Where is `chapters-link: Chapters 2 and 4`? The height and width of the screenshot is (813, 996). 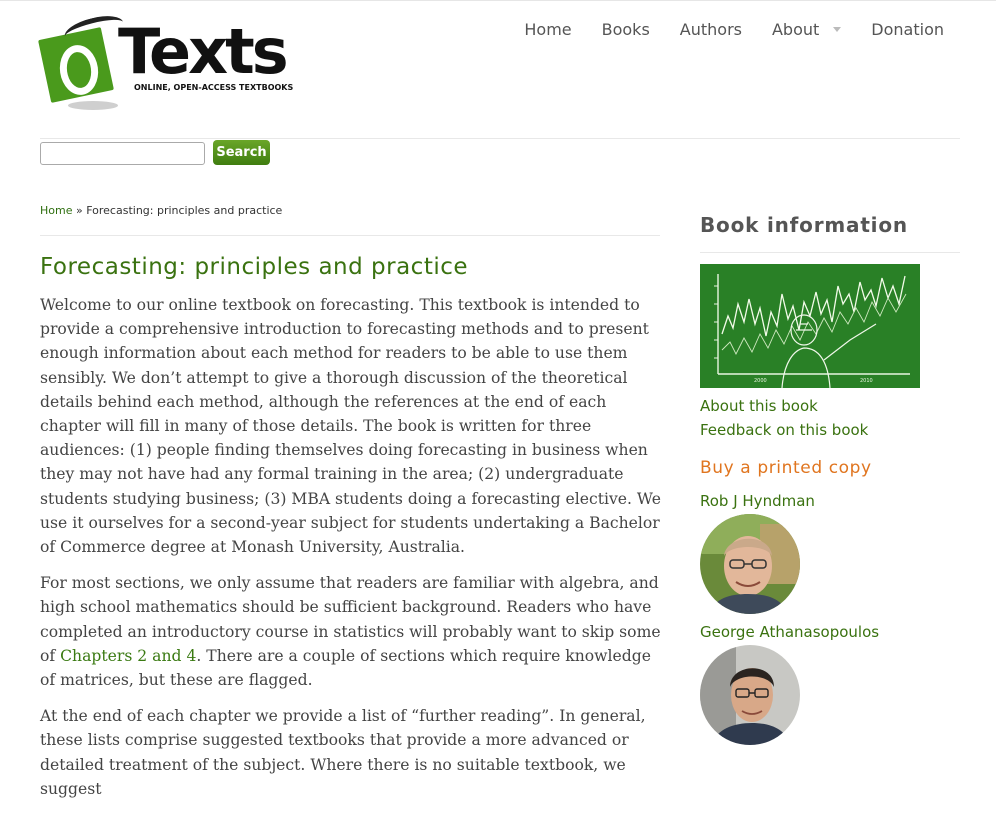 chapters-link: Chapters 2 and 4 is located at coordinates (128, 656).